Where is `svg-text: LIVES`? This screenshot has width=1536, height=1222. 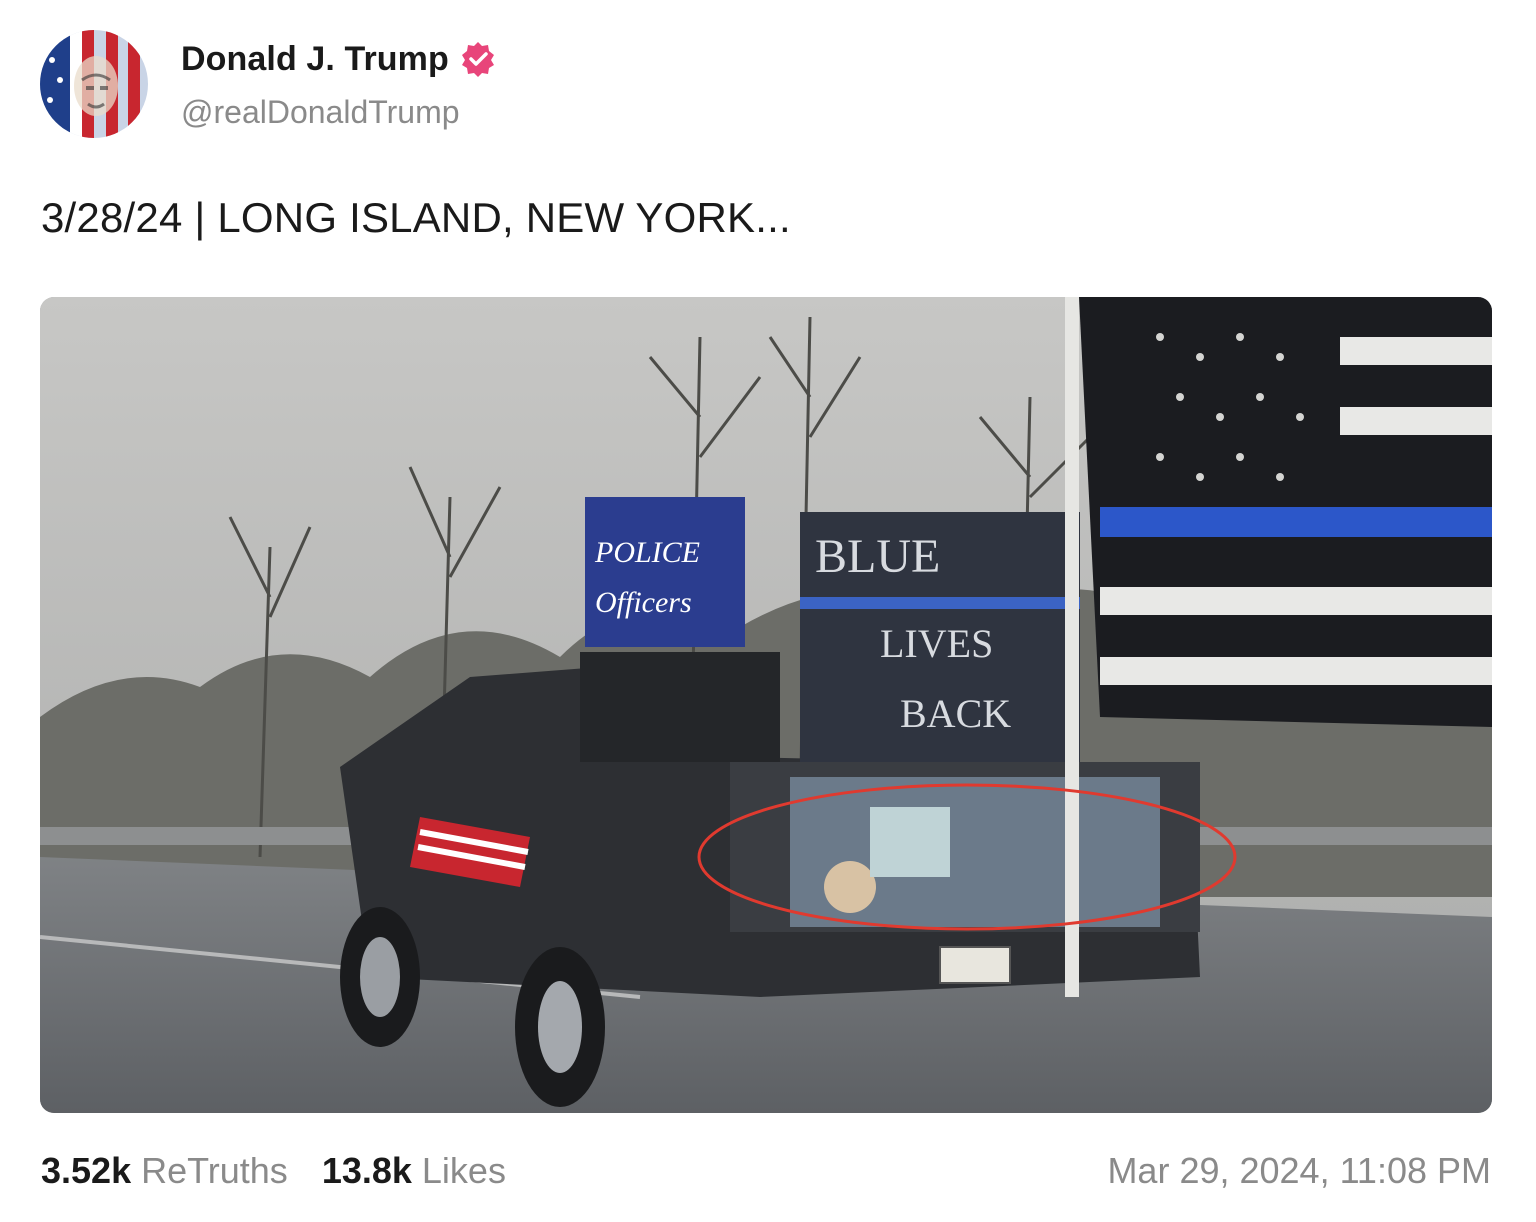
svg-text: LIVES is located at coordinates (936, 643).